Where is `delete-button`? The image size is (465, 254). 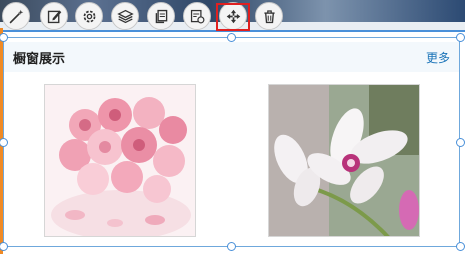
delete-button is located at coordinates (269, 16).